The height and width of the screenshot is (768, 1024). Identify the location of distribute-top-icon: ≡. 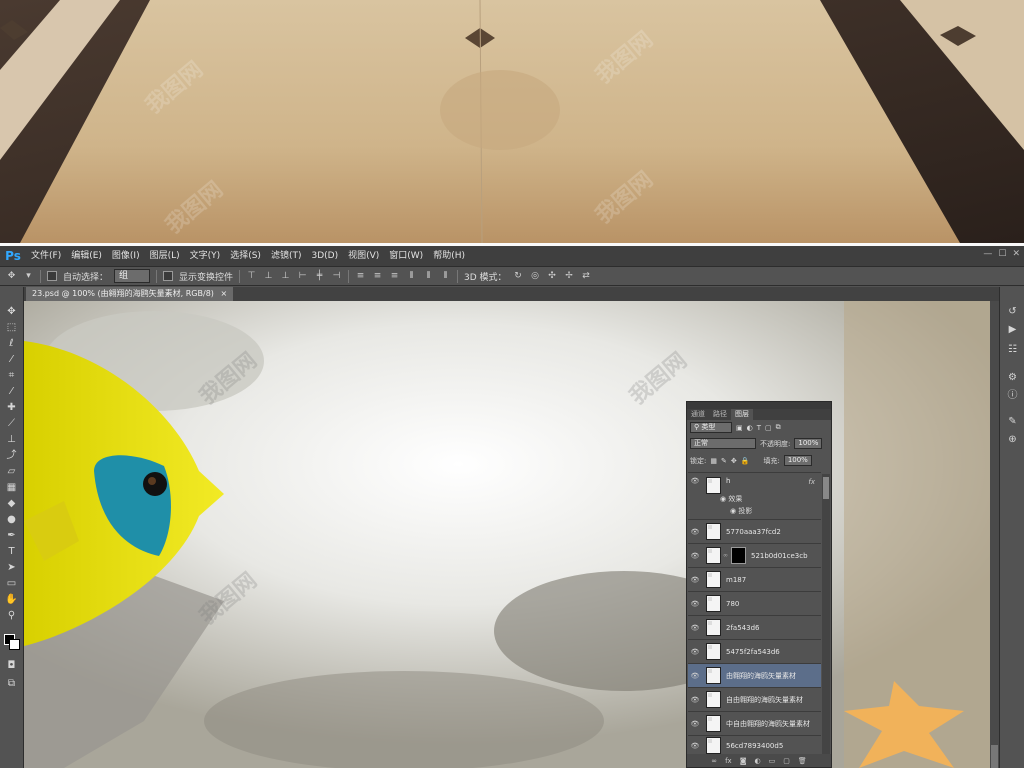
(360, 276).